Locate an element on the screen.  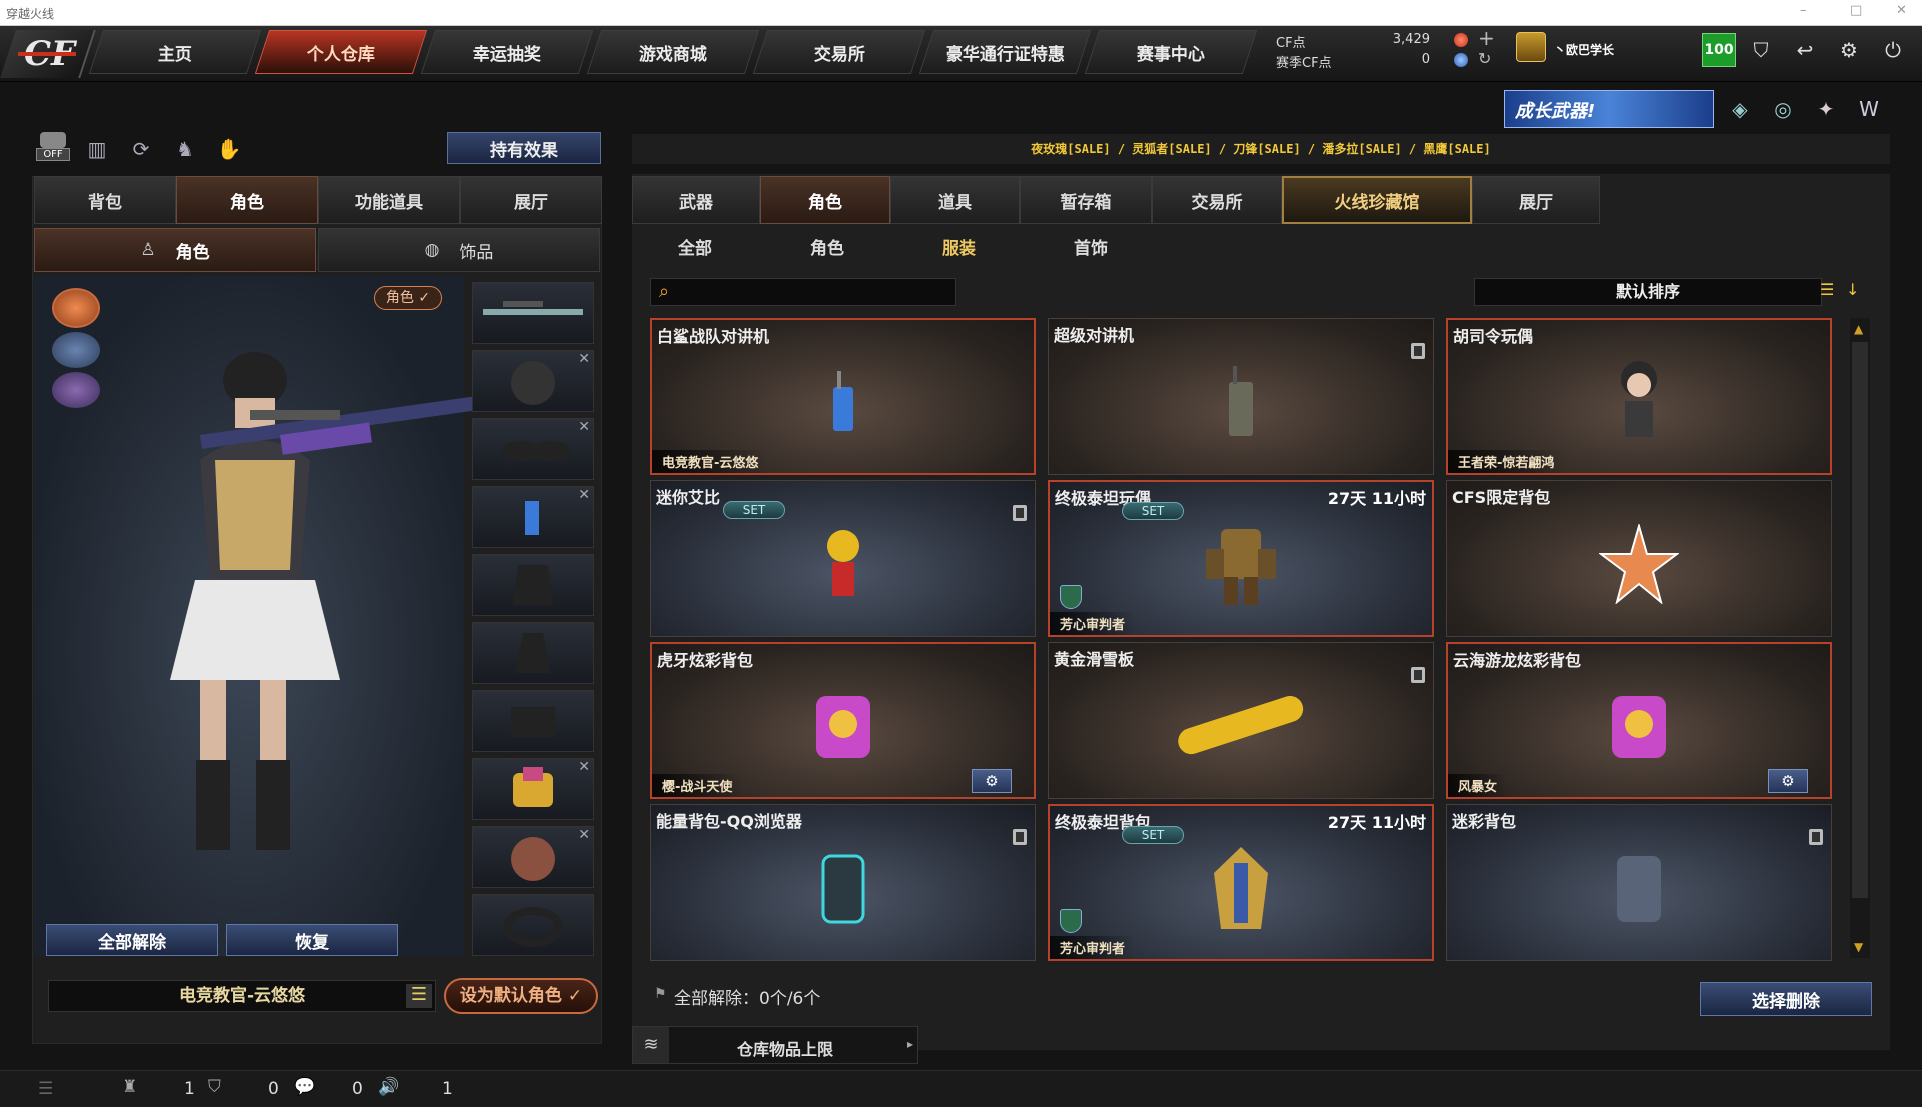
item-card: 迷彩背包 is located at coordinates (1639, 882).